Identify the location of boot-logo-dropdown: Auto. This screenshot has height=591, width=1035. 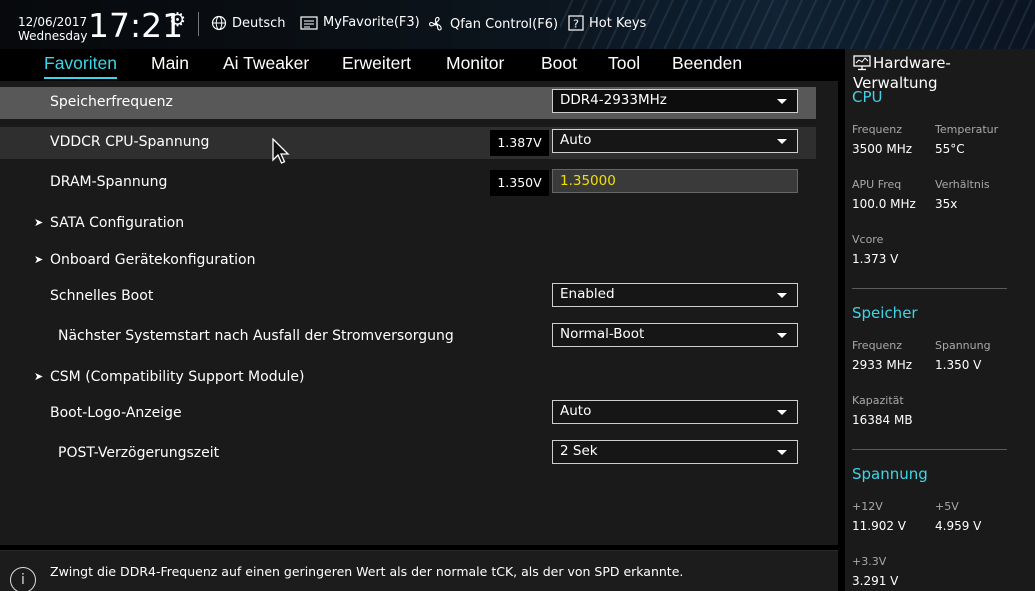
(675, 412).